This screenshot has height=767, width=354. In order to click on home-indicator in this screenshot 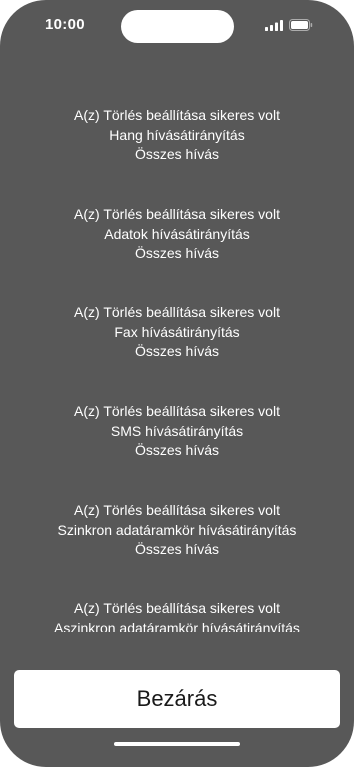, I will do `click(177, 744)`.